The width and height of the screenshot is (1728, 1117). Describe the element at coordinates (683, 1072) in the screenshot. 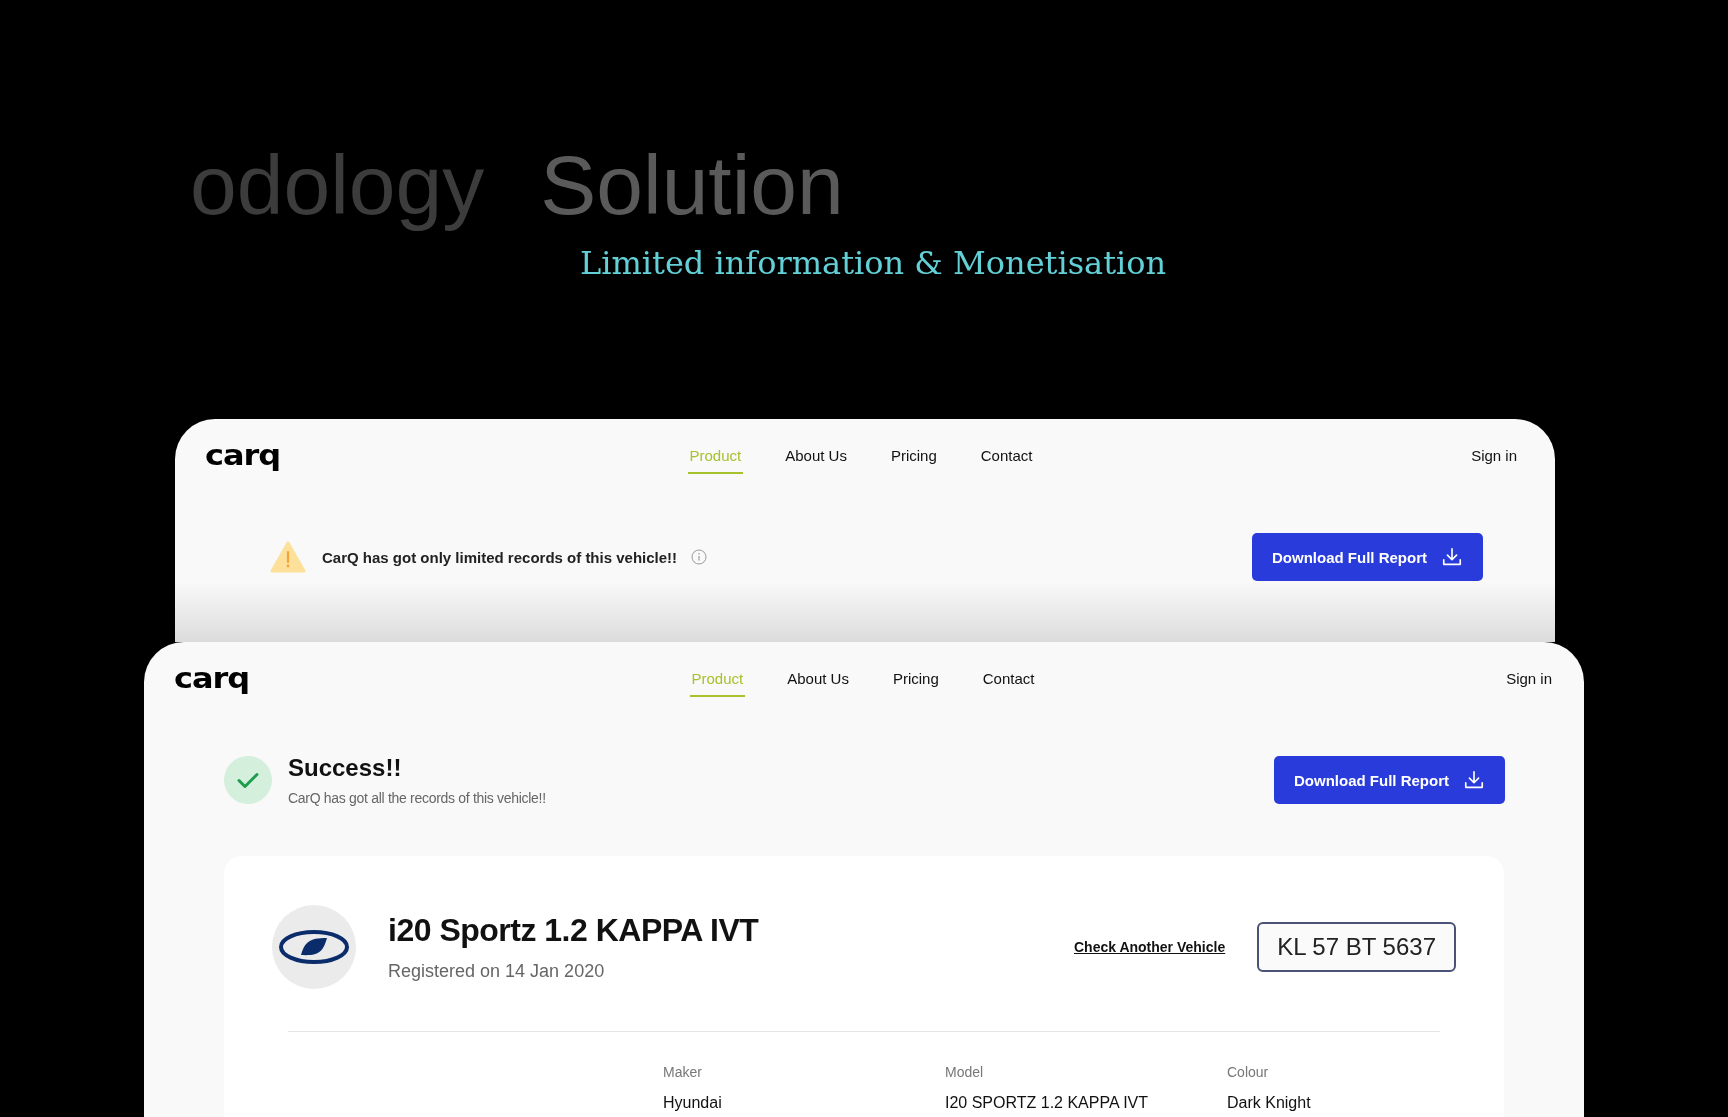

I see `detail-label: Maker` at that location.